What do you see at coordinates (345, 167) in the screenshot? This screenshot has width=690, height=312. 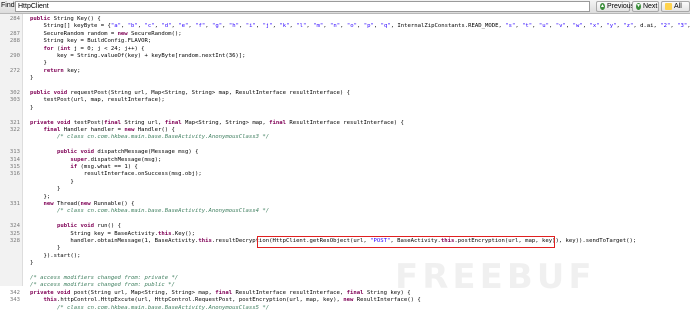 I see `code-line: 315 if (msg.what == 1) {` at bounding box center [345, 167].